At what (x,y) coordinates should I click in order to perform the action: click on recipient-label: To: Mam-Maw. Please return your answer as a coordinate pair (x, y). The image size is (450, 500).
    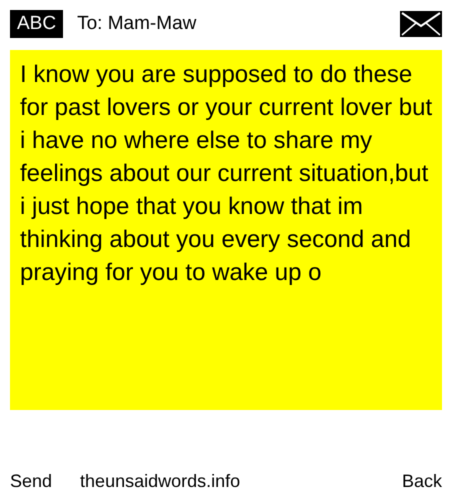
    Looking at the image, I should click on (136, 24).